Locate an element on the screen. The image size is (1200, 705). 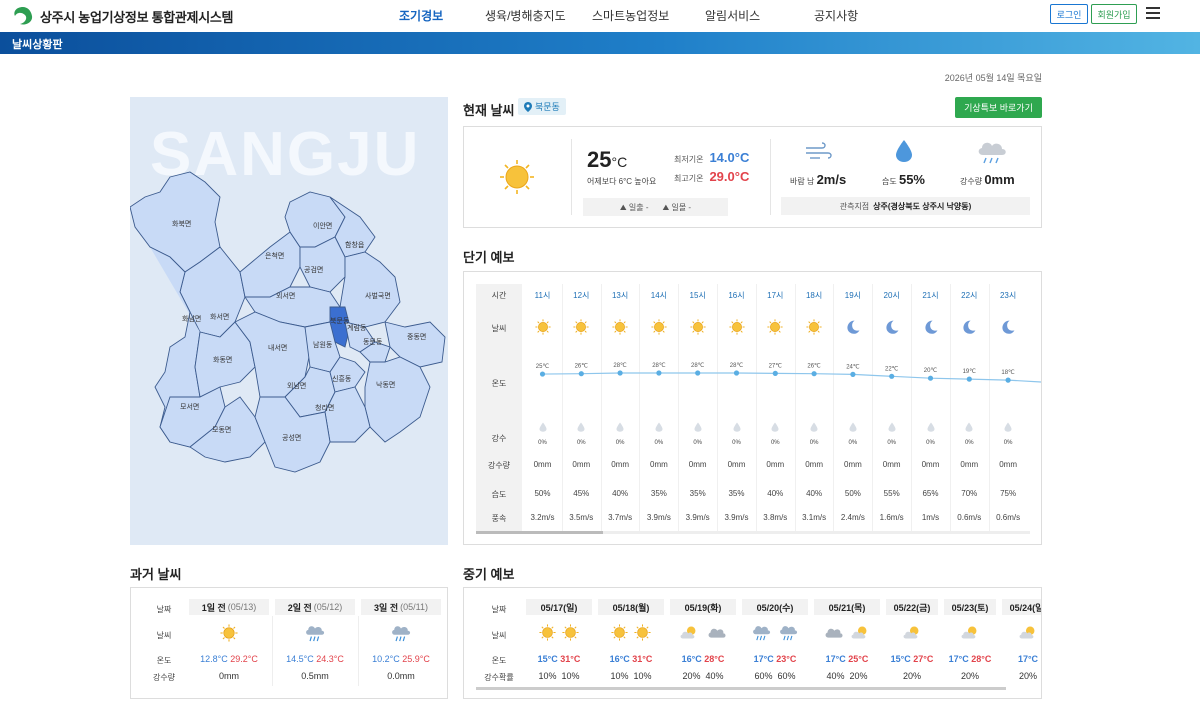
past-weather-title: 과거 날씨 is located at coordinates (156, 574).